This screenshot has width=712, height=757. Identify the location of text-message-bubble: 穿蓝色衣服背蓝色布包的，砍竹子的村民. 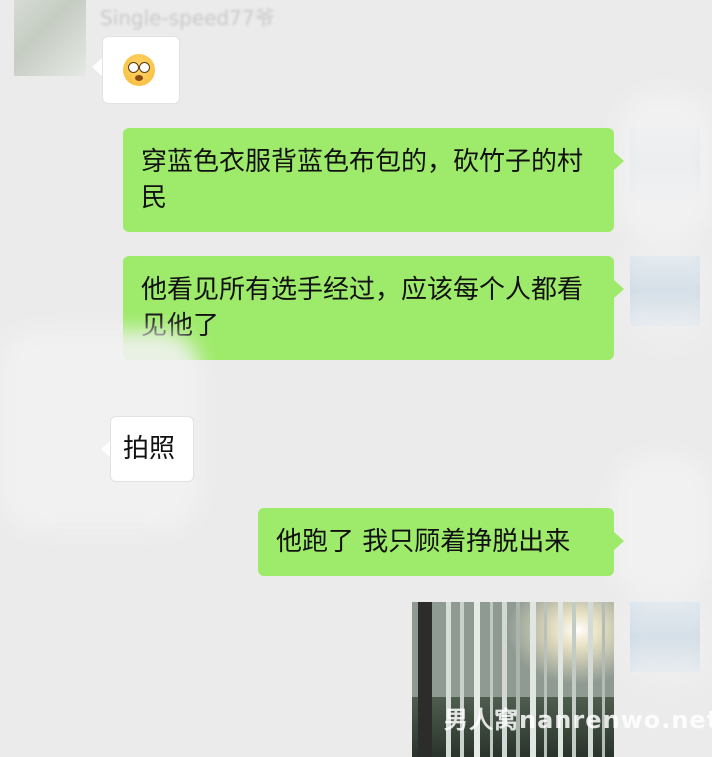
(368, 180).